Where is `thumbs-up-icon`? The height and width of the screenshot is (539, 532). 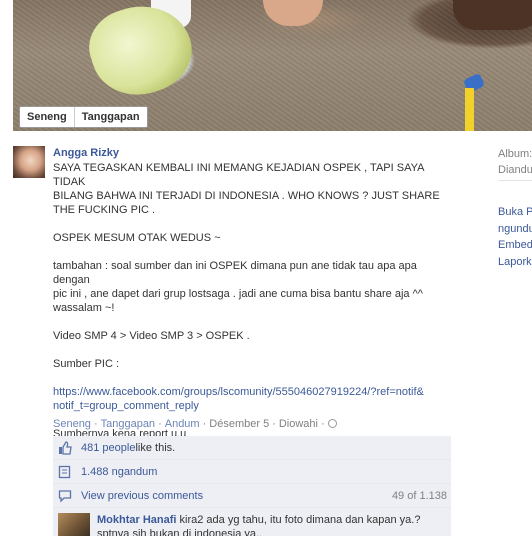
thumbs-up-icon is located at coordinates (65, 447).